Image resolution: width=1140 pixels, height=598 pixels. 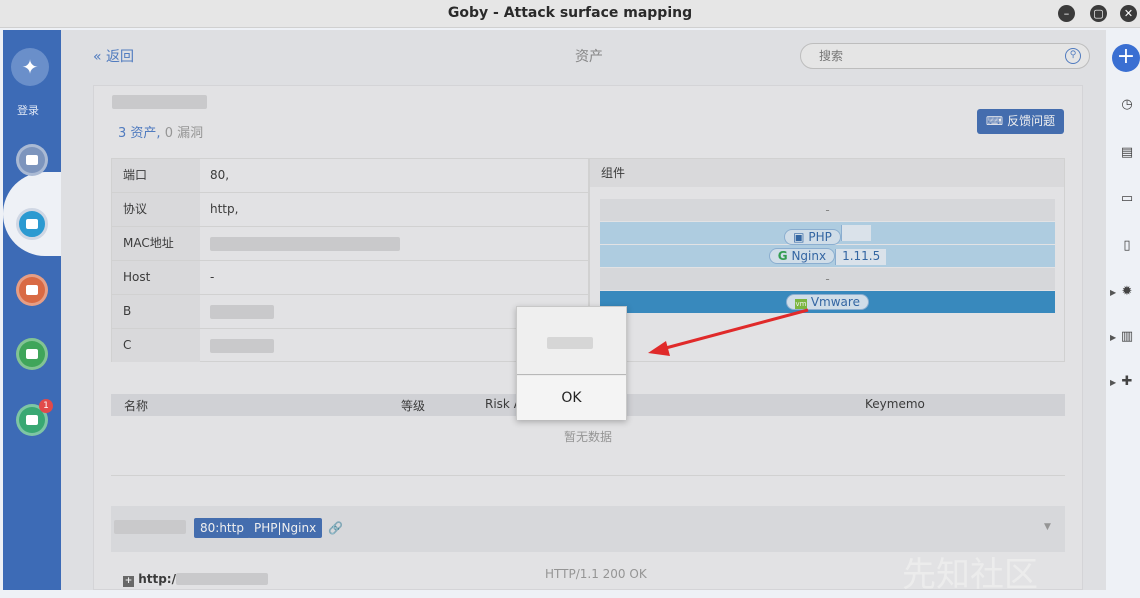 I want to click on info-row: 协议 http,, so click(x=350, y=210).